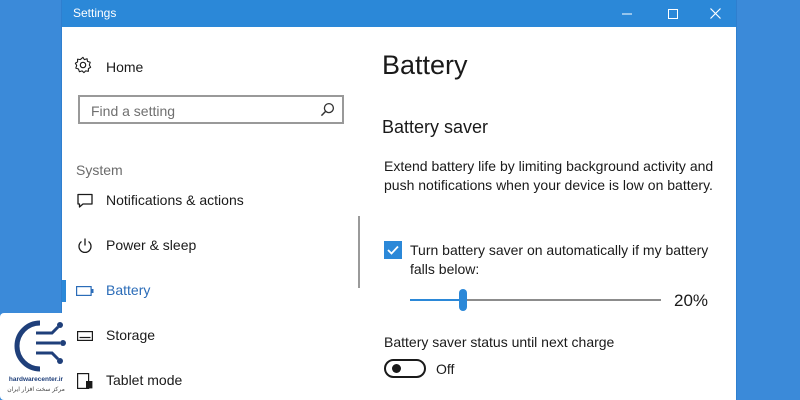 The height and width of the screenshot is (400, 800). I want to click on battery-threshold-slider, so click(535, 300).